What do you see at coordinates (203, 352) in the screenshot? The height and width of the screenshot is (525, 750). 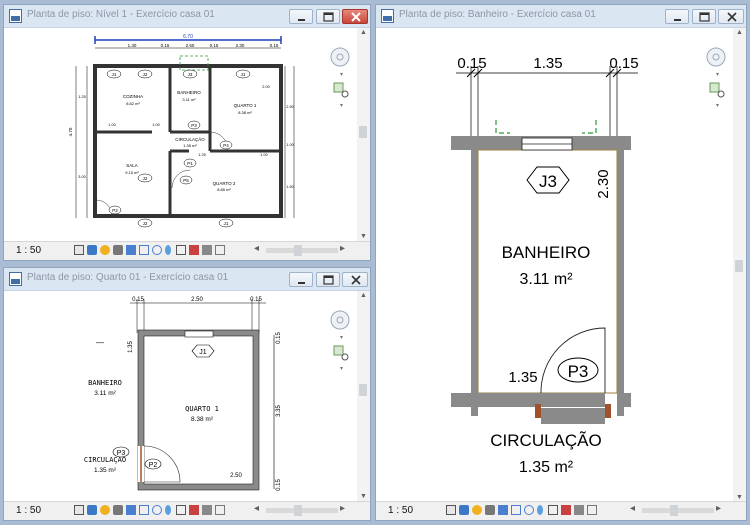 I see `tag-window: J1` at bounding box center [203, 352].